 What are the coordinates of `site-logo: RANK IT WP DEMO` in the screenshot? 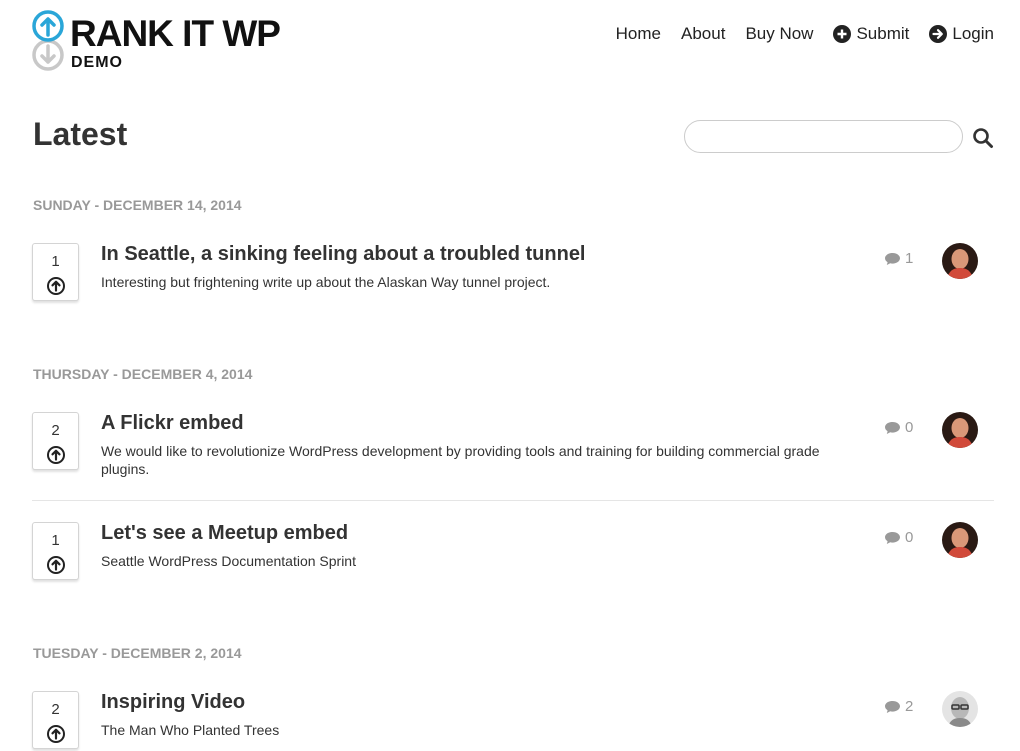 It's located at (167, 41).